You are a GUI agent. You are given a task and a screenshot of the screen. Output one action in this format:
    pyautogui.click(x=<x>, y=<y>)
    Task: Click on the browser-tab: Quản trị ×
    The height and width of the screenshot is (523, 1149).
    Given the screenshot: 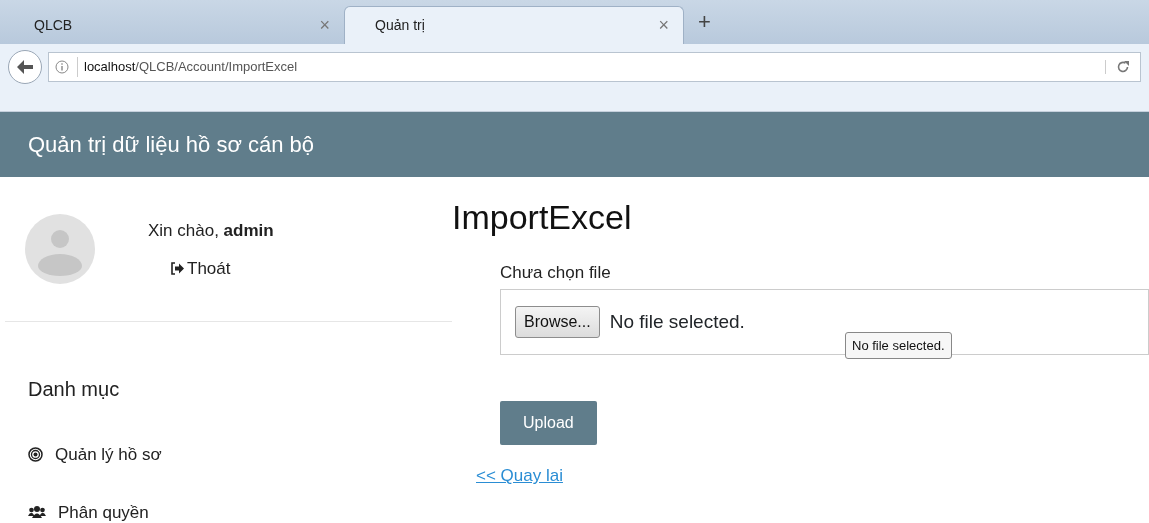 What is the action you would take?
    pyautogui.click(x=514, y=25)
    